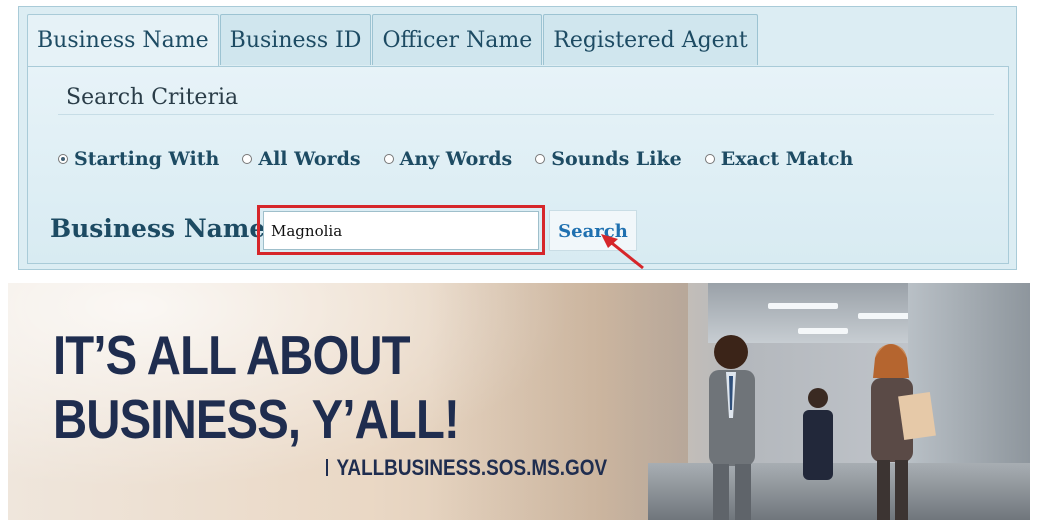 This screenshot has width=1039, height=526. I want to click on ceiling-light, so click(803, 306).